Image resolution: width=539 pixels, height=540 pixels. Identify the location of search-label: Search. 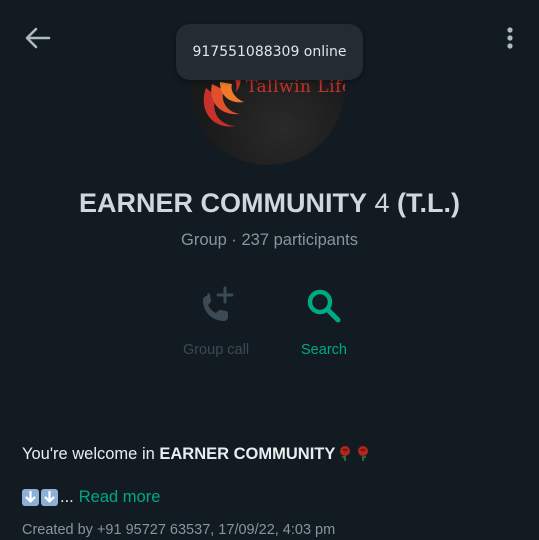
(324, 350).